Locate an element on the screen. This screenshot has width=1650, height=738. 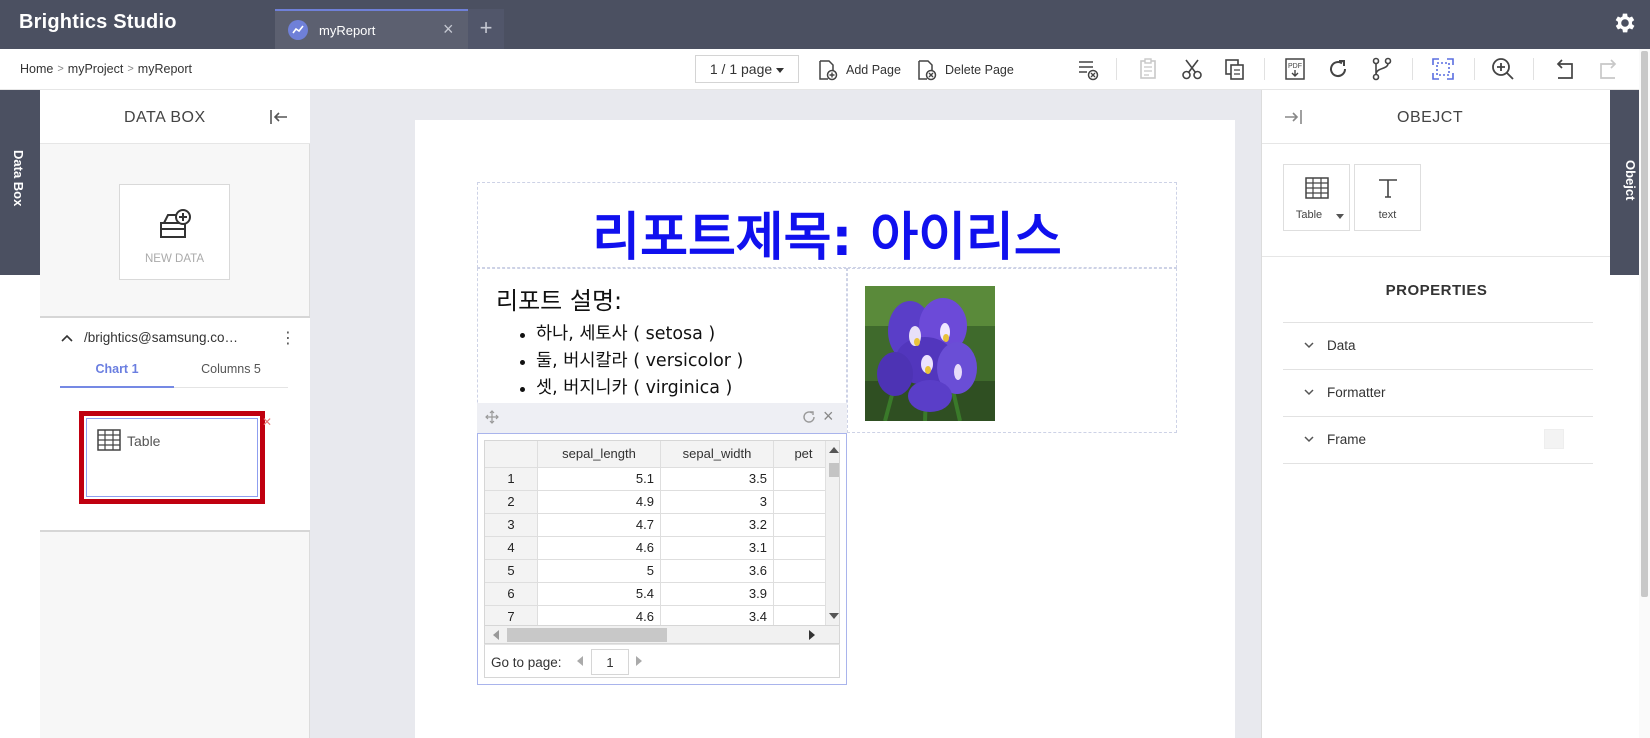
undo-icon is located at coordinates (1565, 69).